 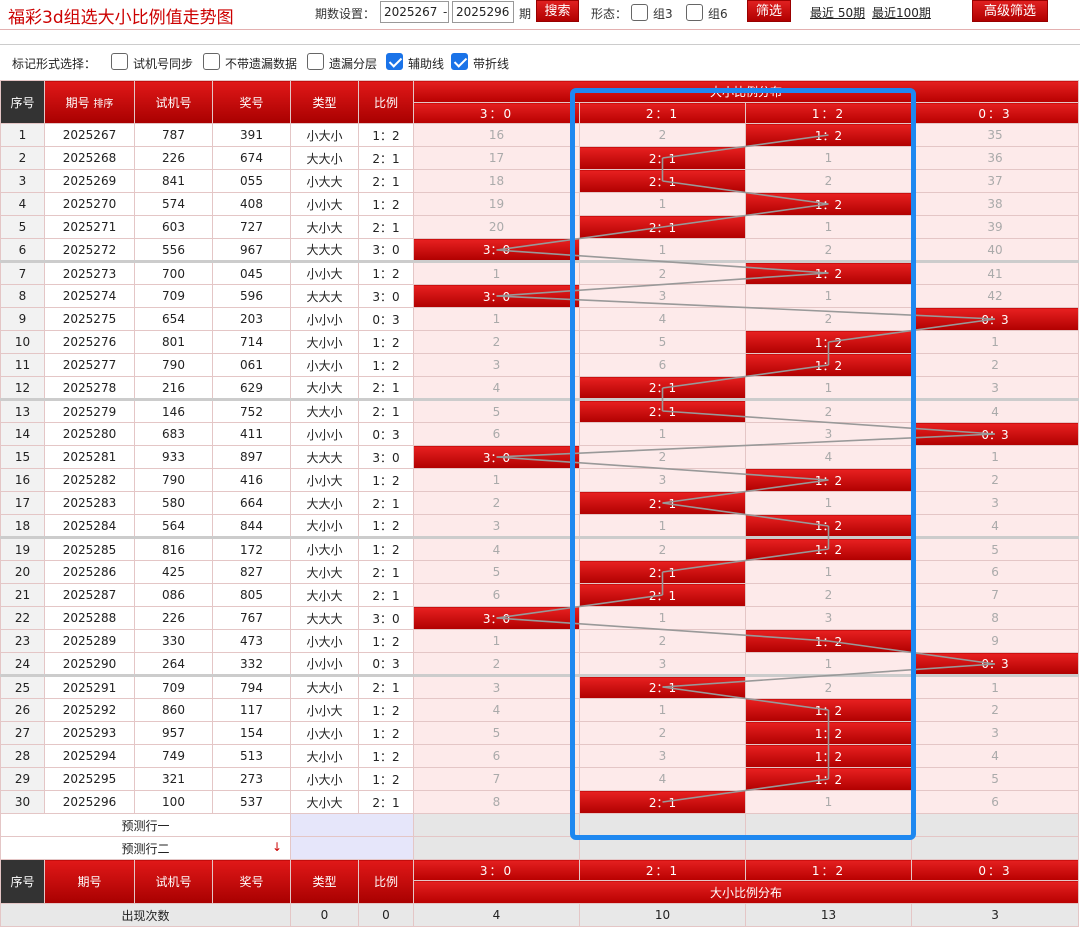 I want to click on cell-prize: 714, so click(x=251, y=342).